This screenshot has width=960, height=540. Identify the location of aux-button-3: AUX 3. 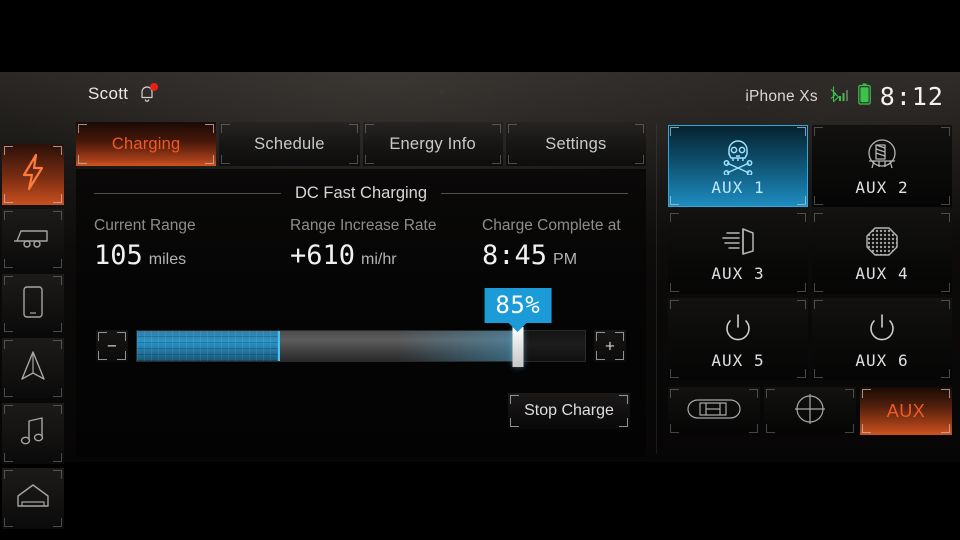
(738, 252).